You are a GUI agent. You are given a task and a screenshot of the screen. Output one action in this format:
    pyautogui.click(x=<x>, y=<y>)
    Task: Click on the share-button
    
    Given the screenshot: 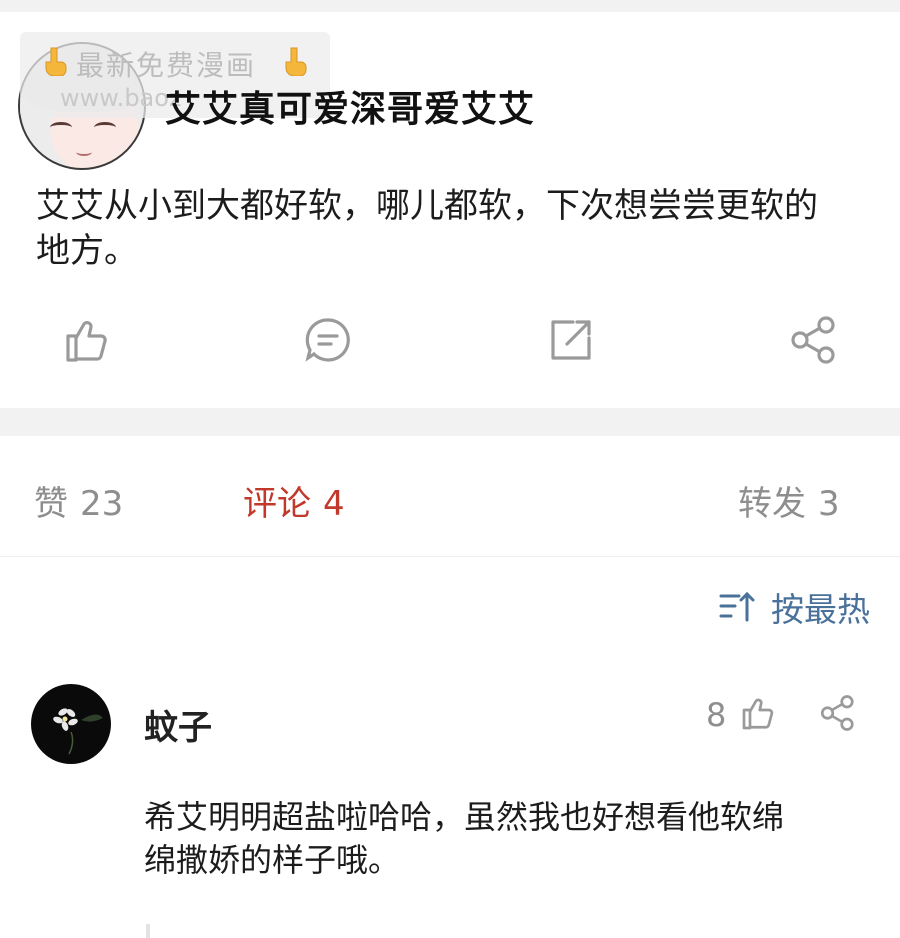 What is the action you would take?
    pyautogui.click(x=814, y=340)
    